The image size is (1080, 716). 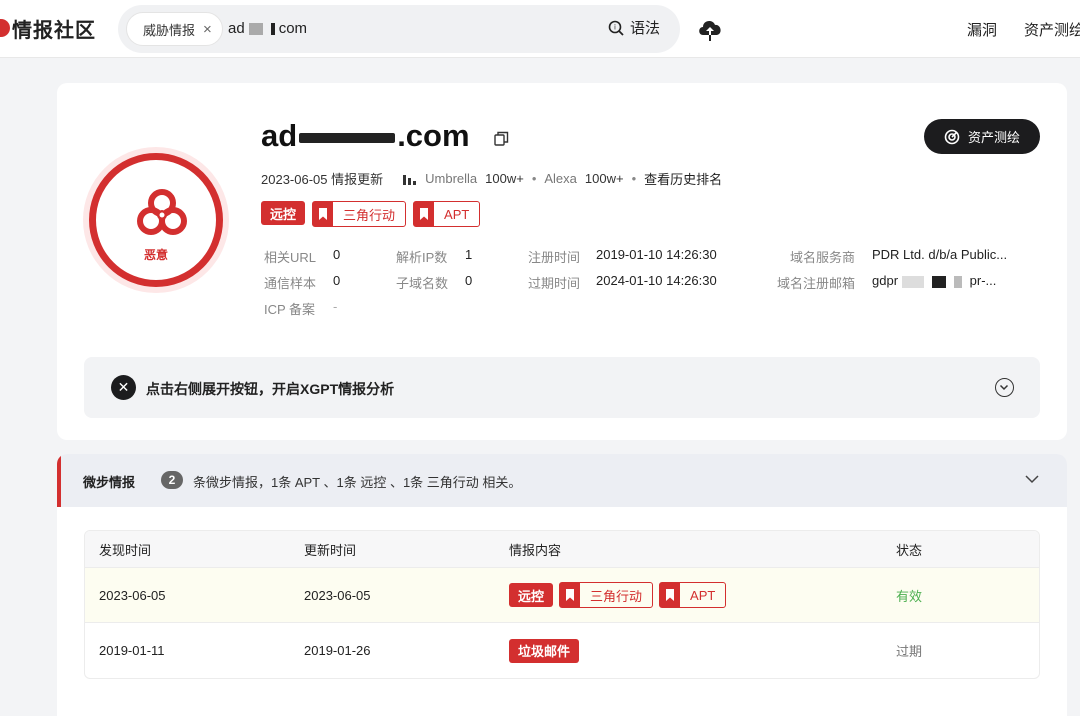 What do you see at coordinates (300, 308) in the screenshot?
I see `field-icp: ICP 备案 -` at bounding box center [300, 308].